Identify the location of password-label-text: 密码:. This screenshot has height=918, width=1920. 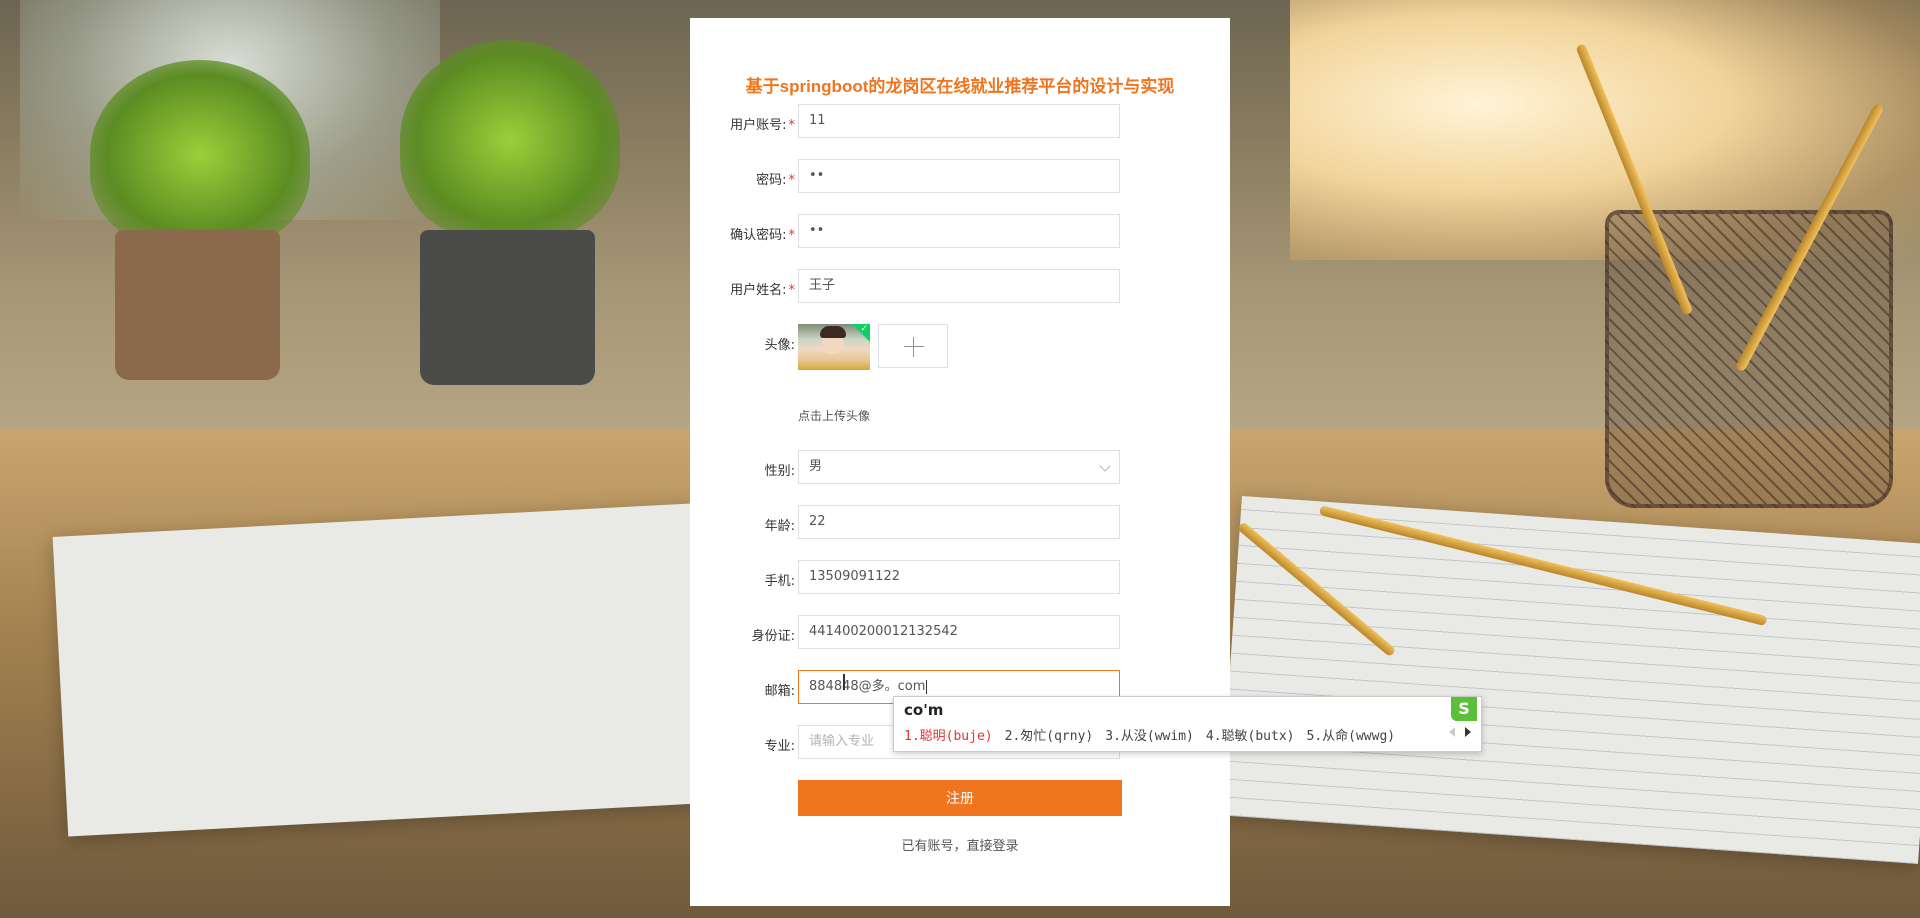
(771, 180).